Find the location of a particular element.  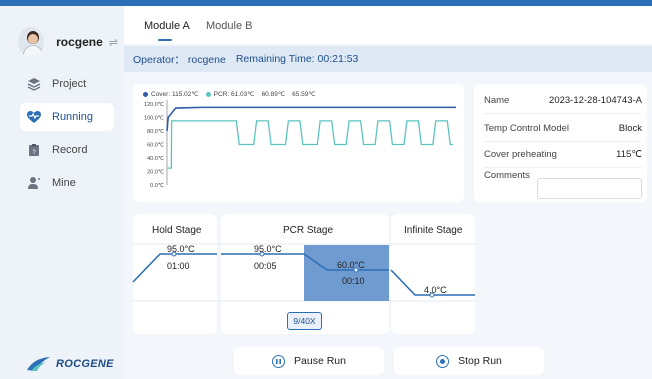

logo-text: ROCGENE is located at coordinates (85, 364).